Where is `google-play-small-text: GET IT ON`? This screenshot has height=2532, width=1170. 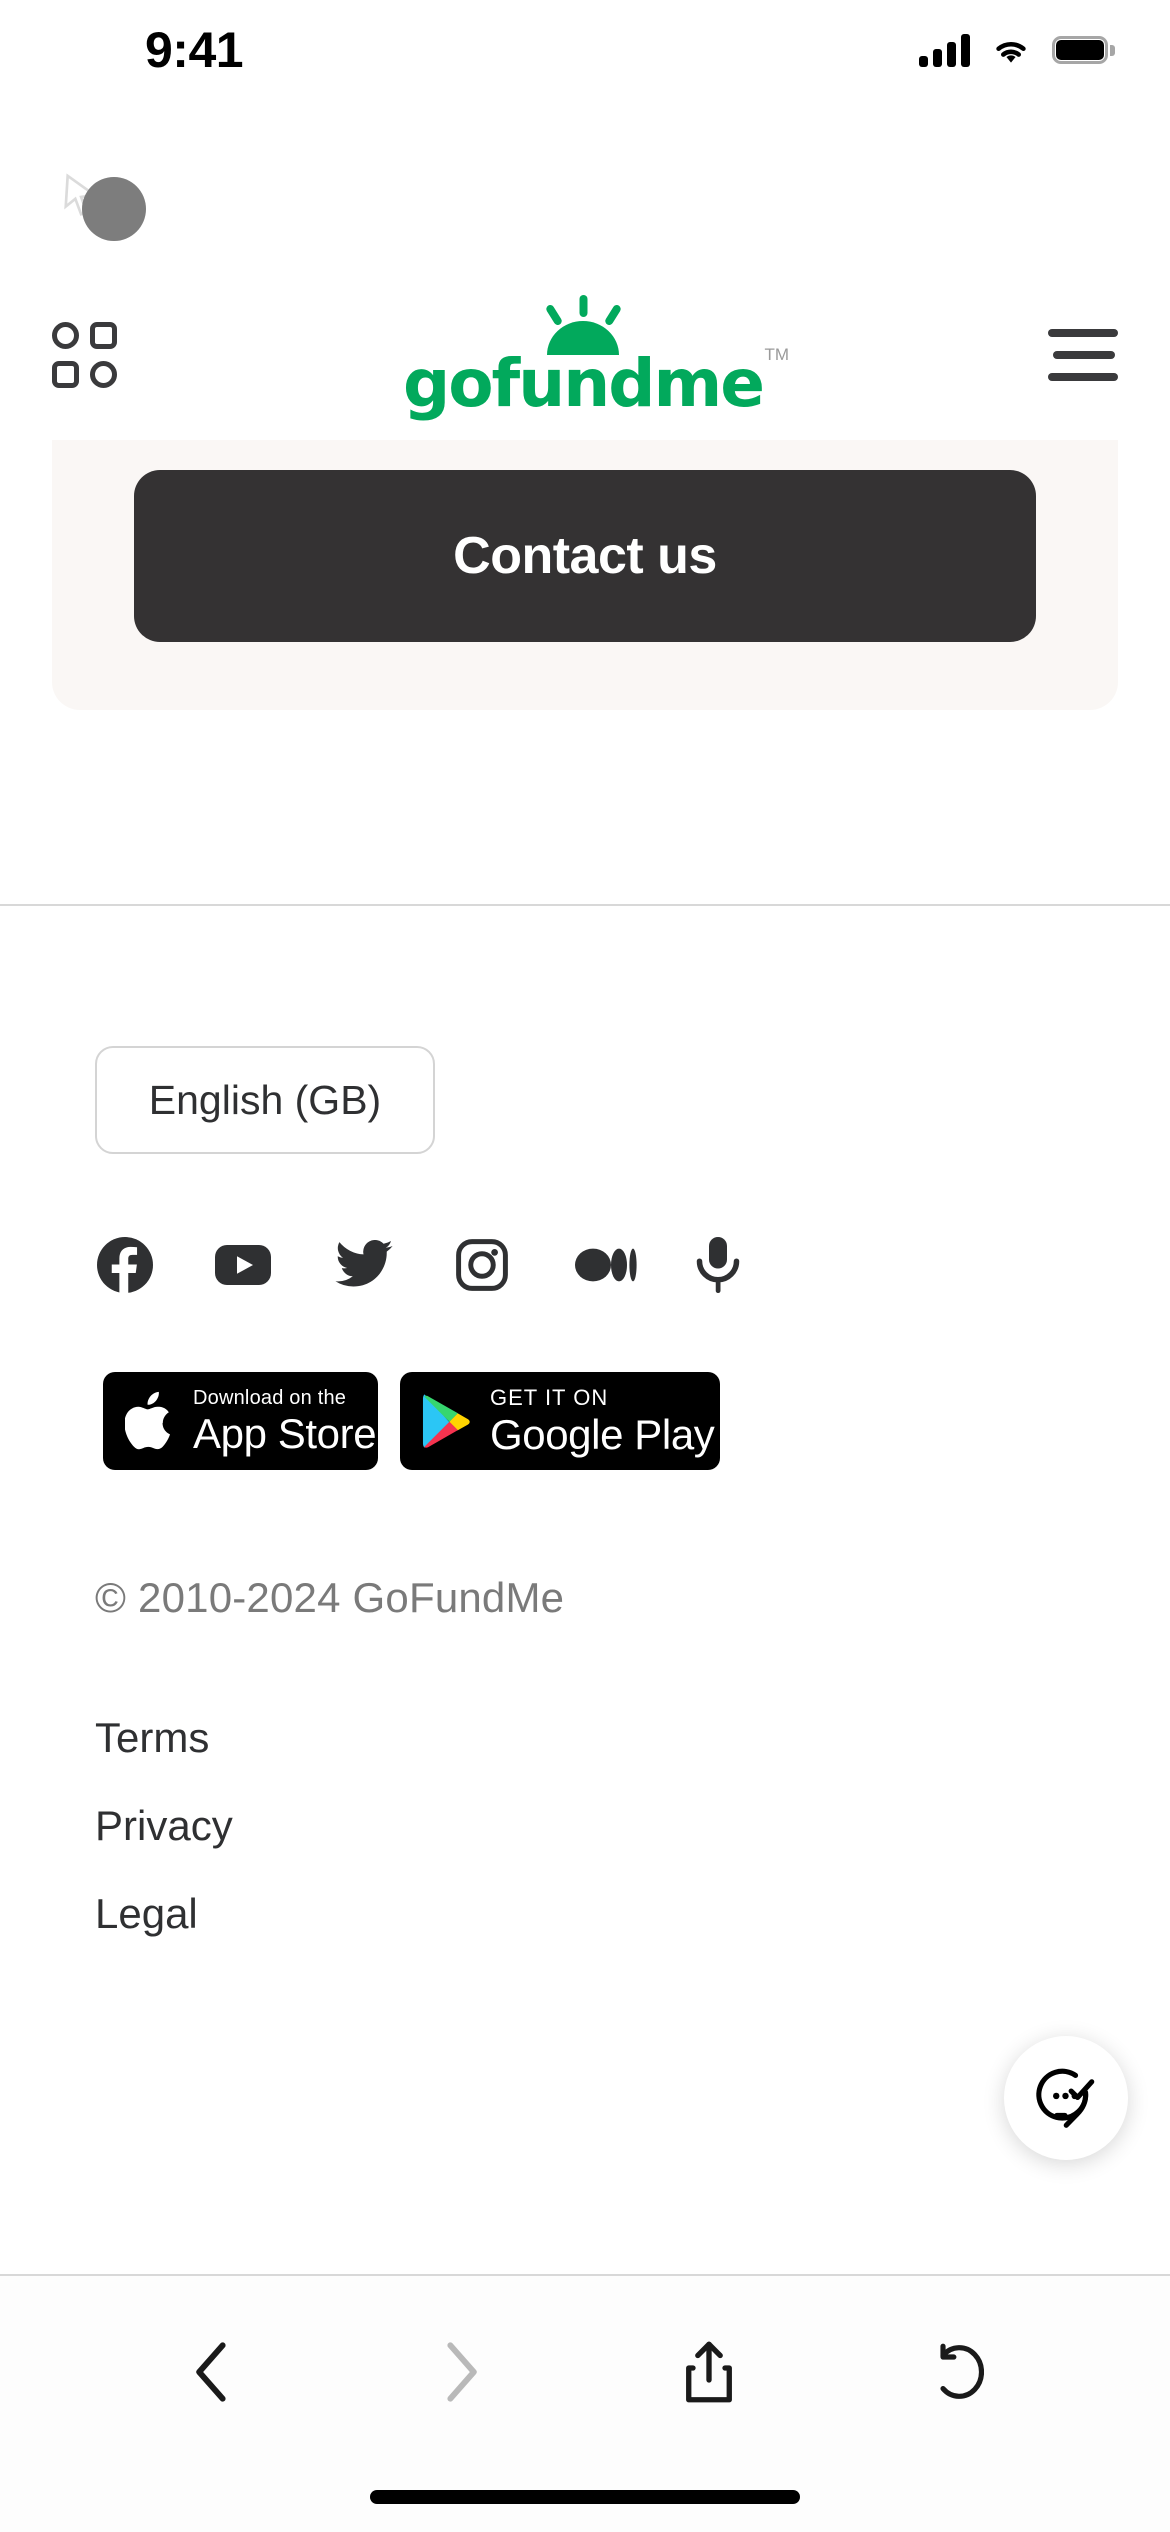
google-play-small-text: GET IT ON is located at coordinates (549, 1397).